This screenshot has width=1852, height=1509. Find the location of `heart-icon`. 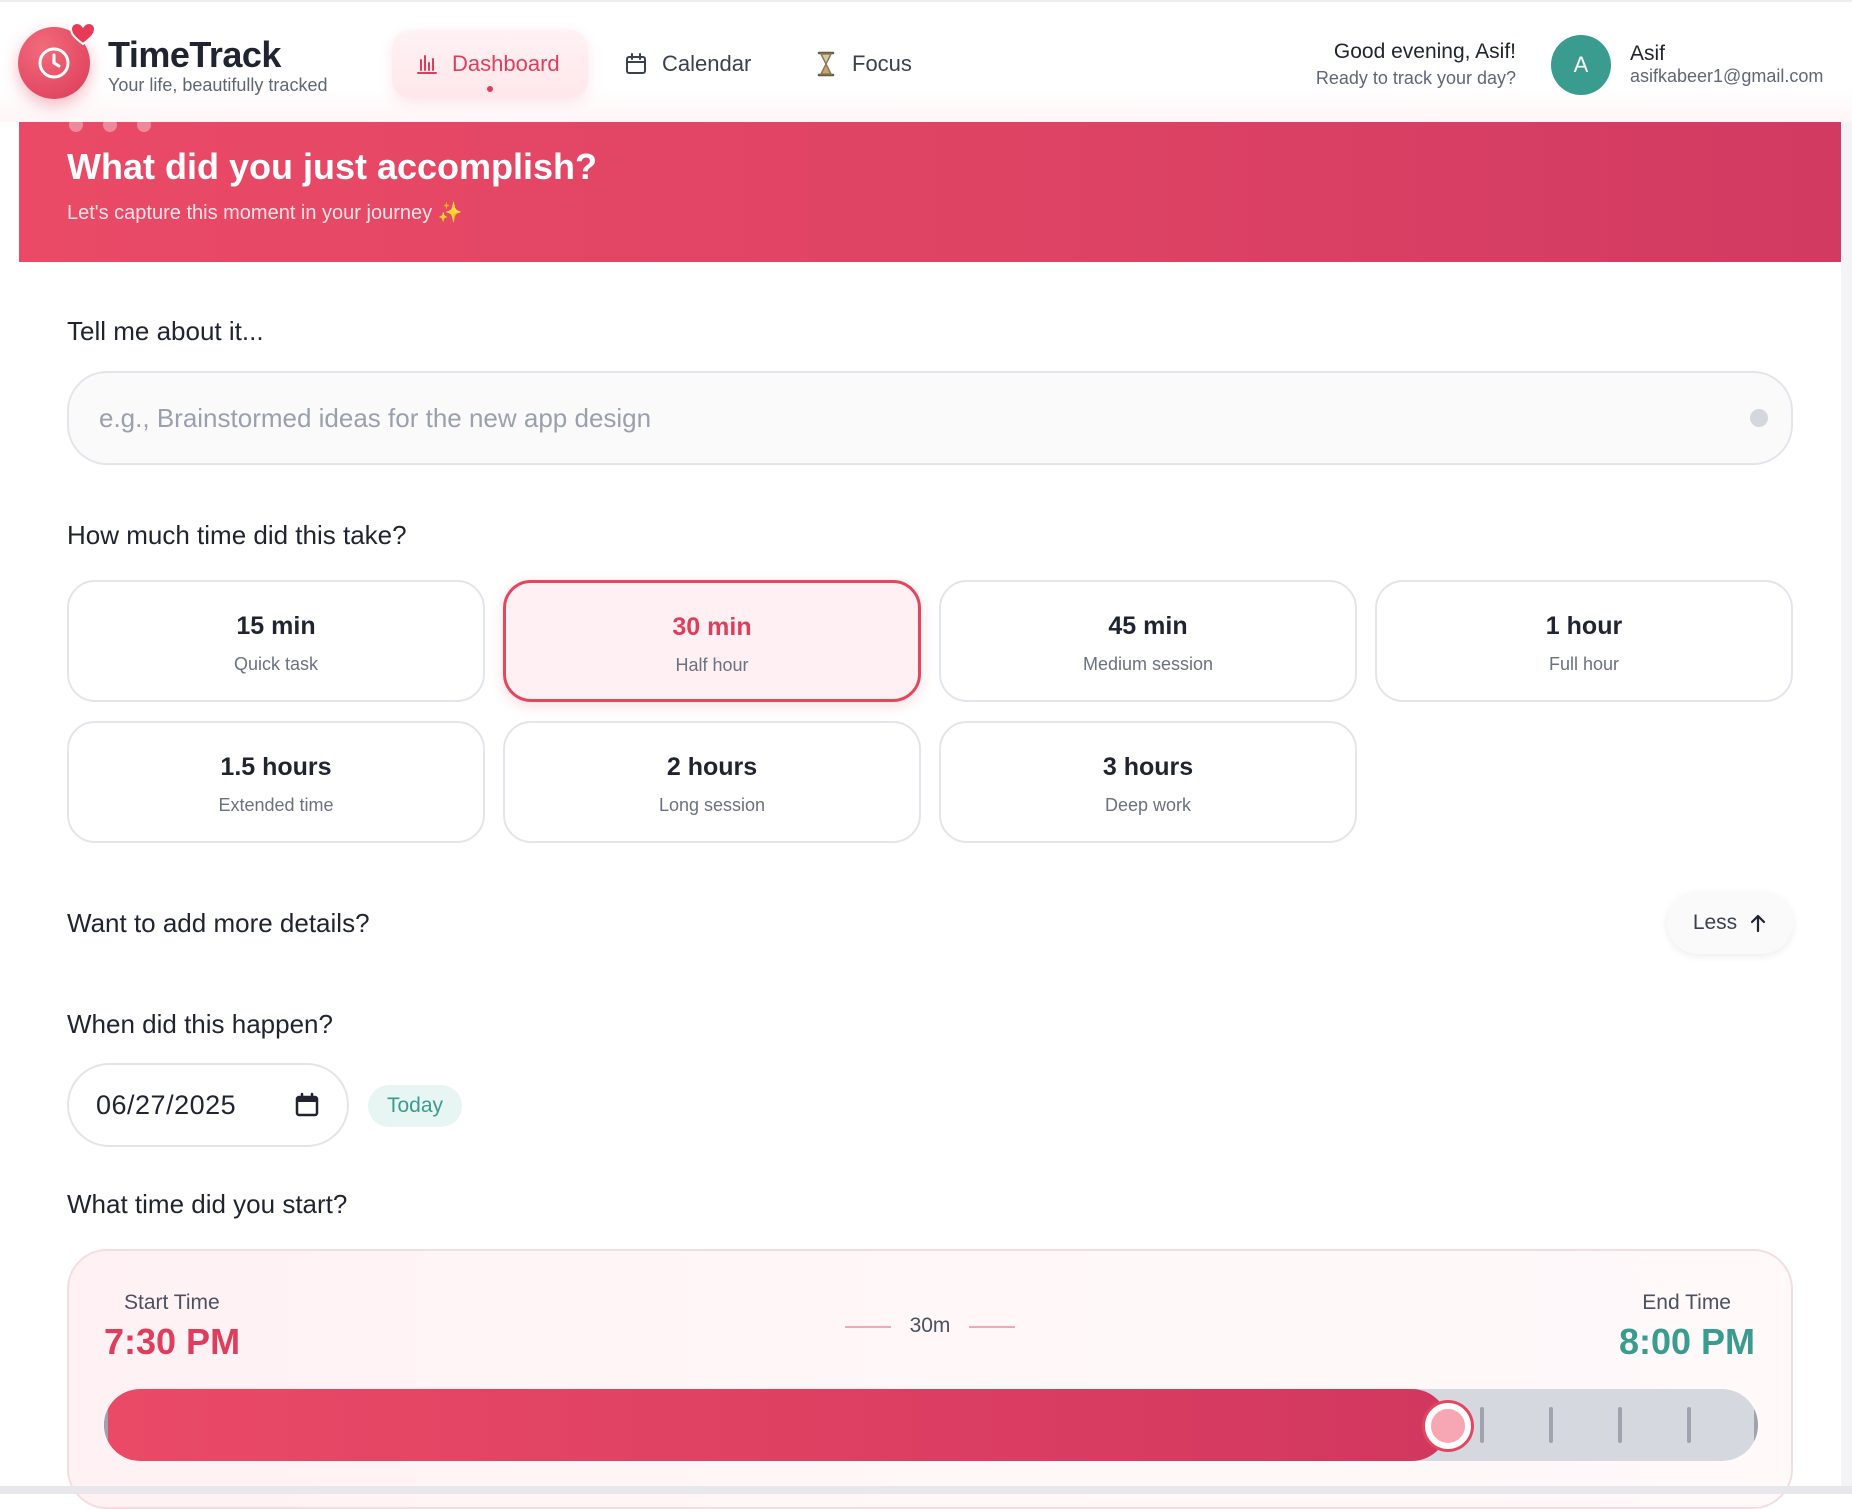

heart-icon is located at coordinates (83, 34).